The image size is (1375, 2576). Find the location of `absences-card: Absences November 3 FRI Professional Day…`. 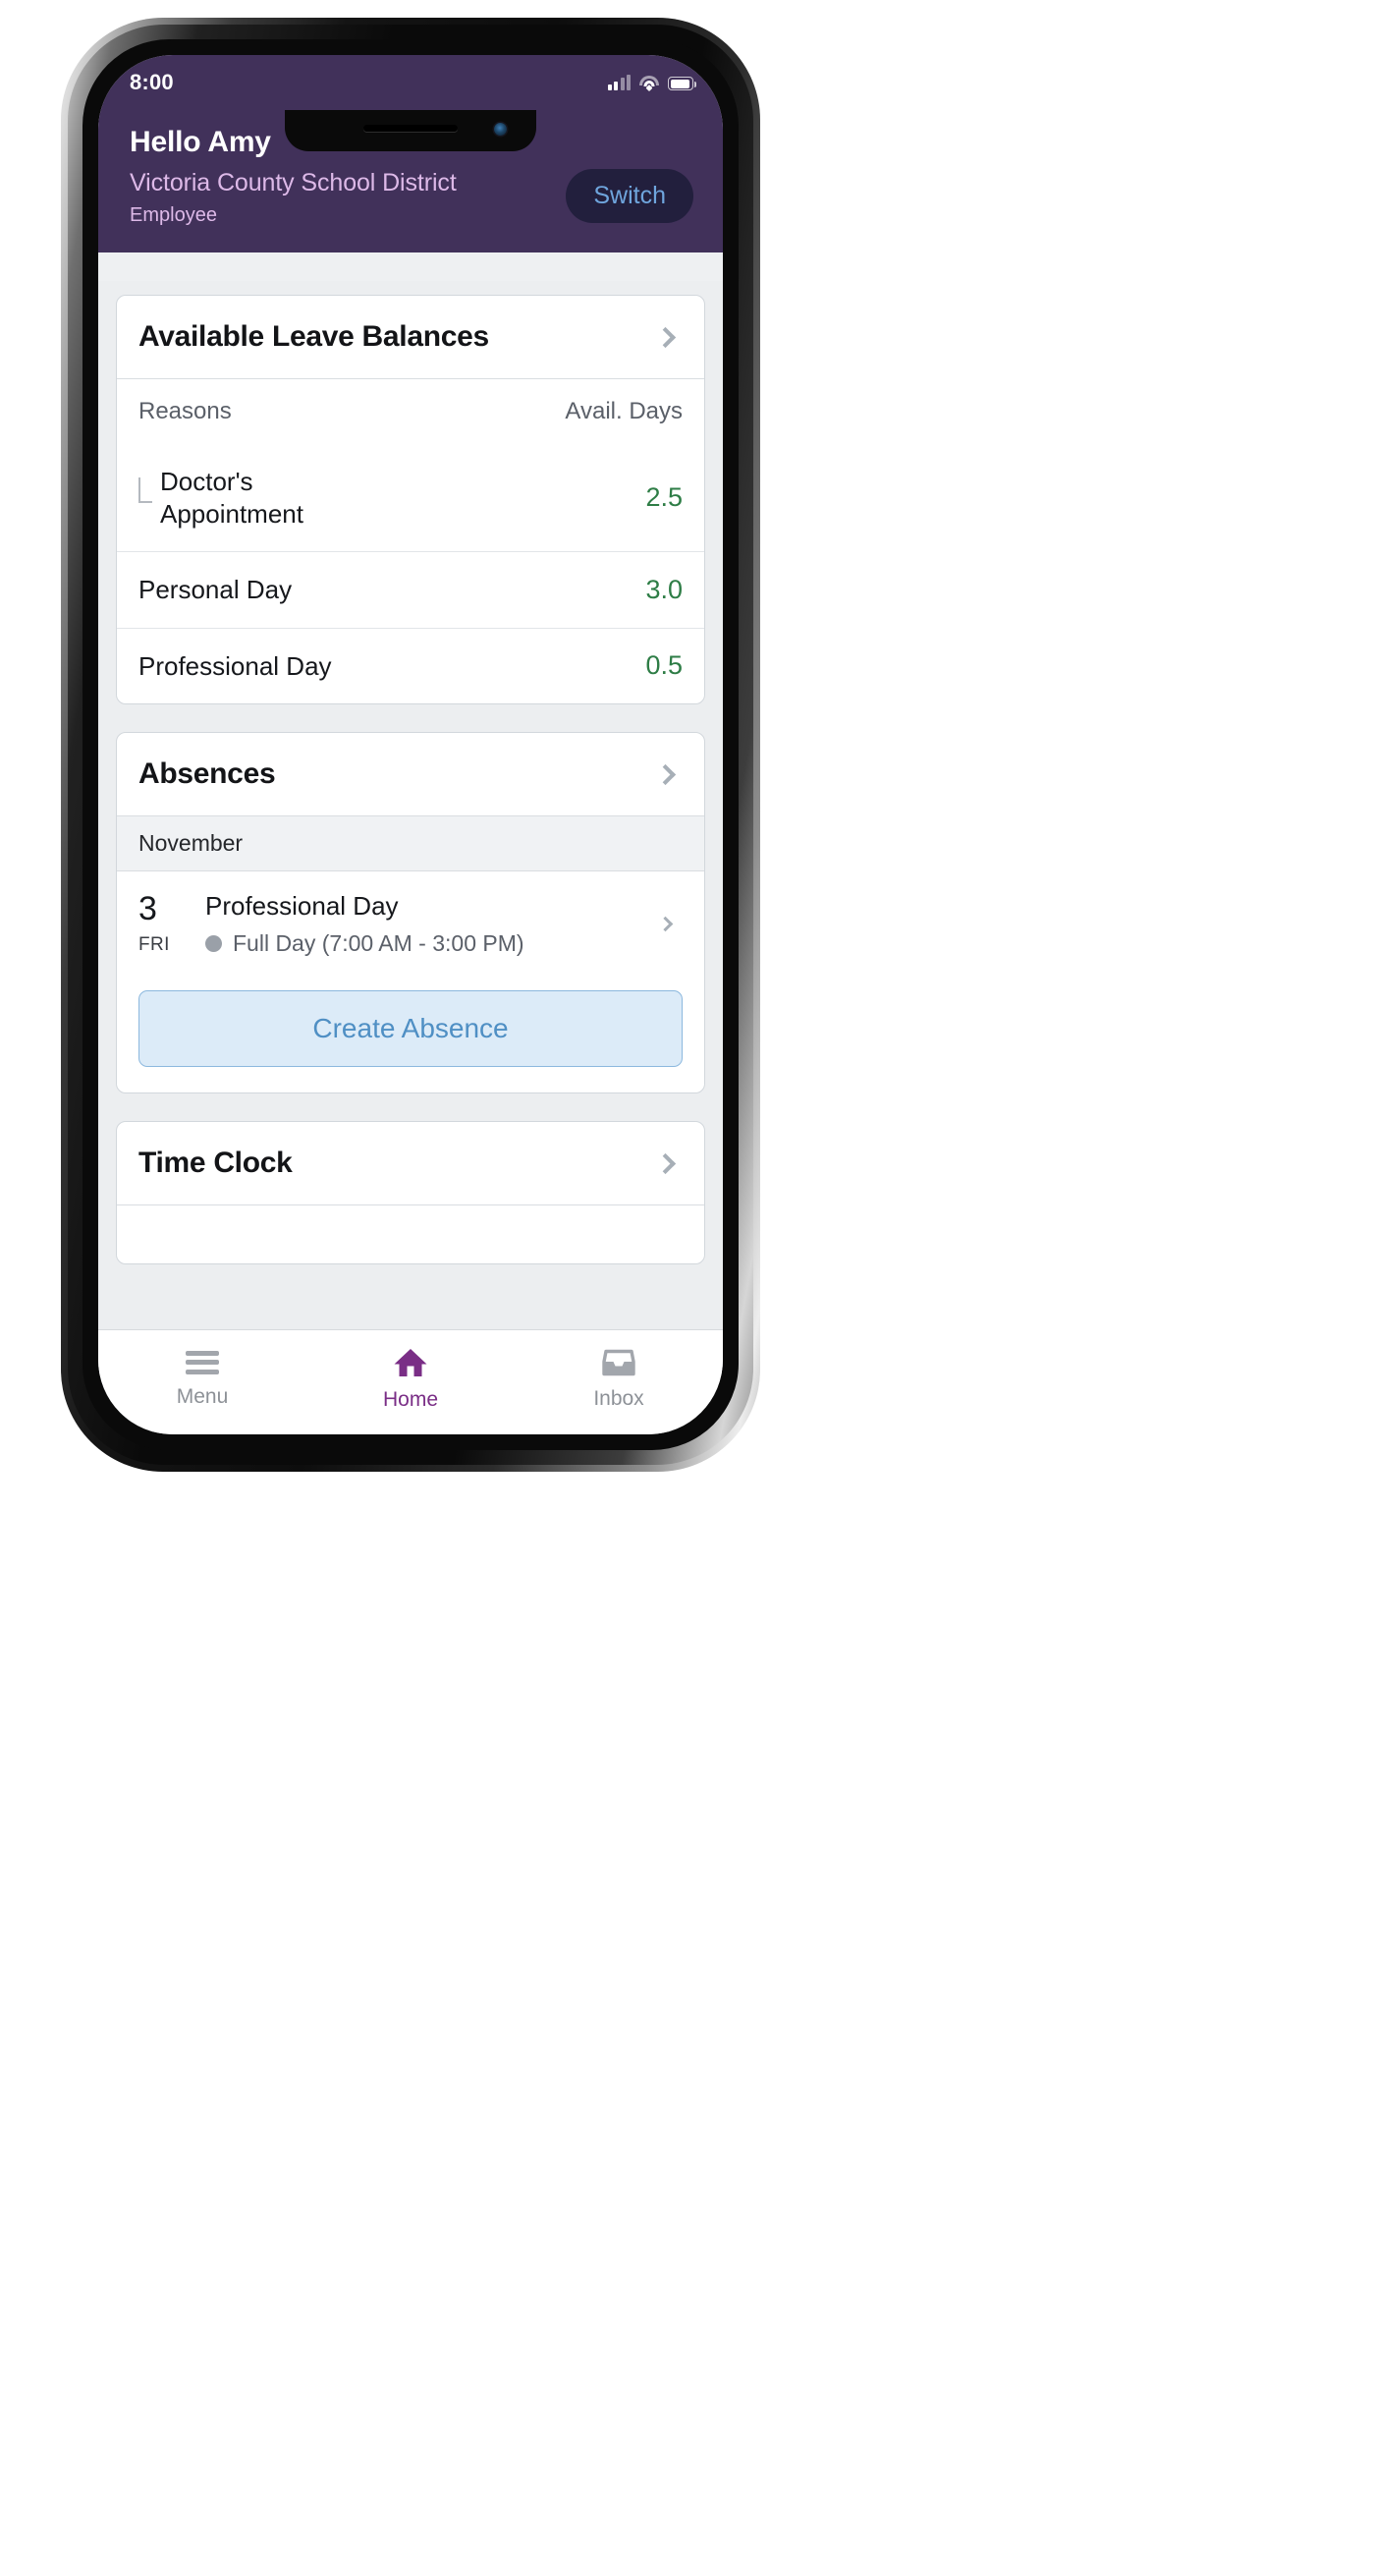

absences-card: Absences November 3 FRI Professional Day… is located at coordinates (410, 912).